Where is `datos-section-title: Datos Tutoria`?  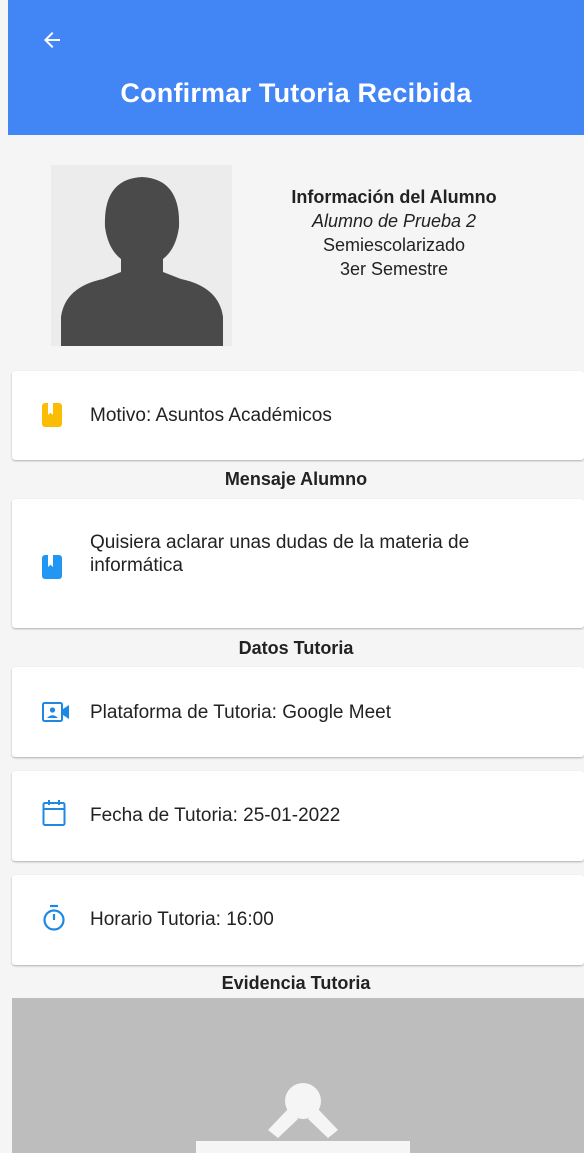 datos-section-title: Datos Tutoria is located at coordinates (296, 648).